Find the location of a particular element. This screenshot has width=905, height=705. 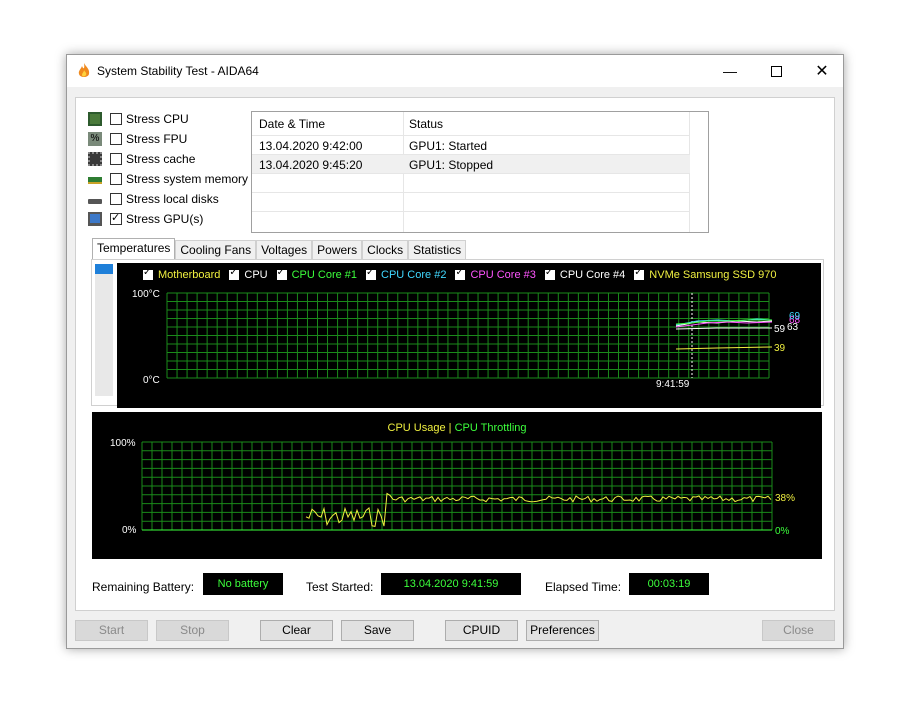

aida64-flame-icon is located at coordinates (84, 70).